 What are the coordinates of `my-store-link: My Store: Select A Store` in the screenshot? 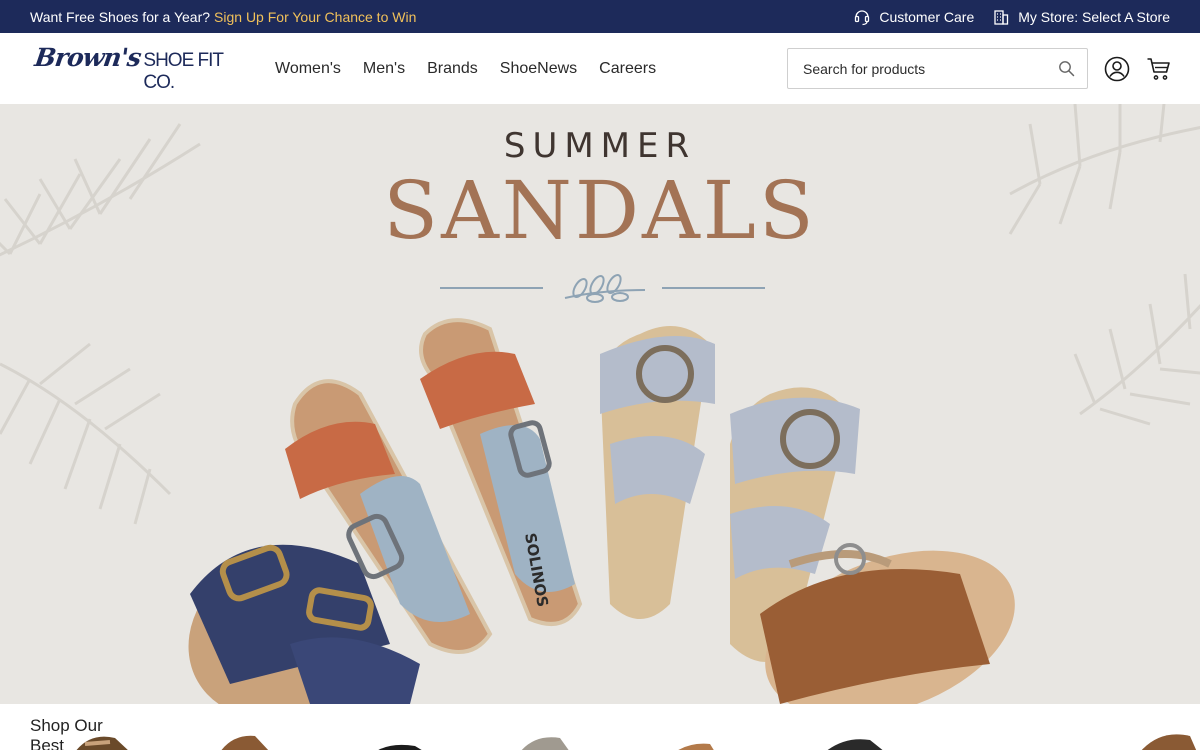 It's located at (1081, 17).